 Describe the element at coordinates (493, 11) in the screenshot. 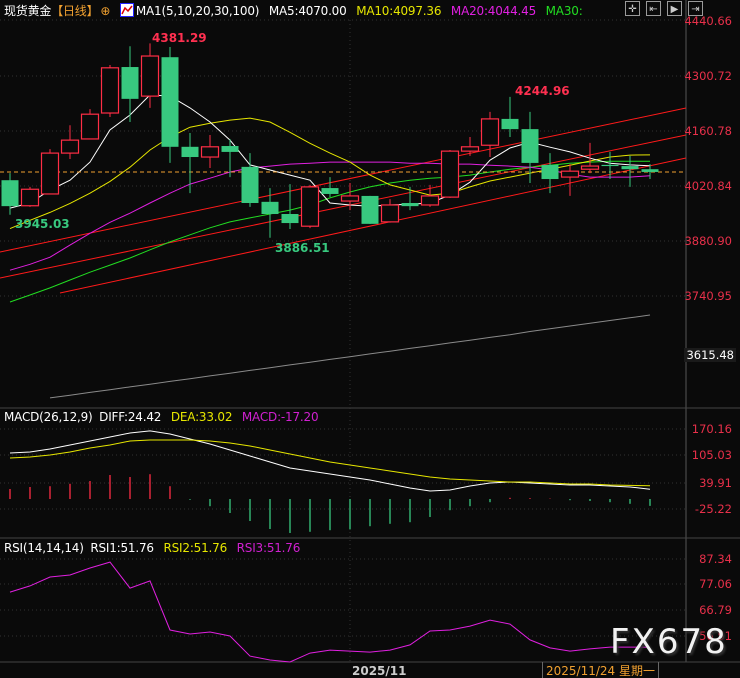

I see `ma20-value: MA20:4044.45` at that location.